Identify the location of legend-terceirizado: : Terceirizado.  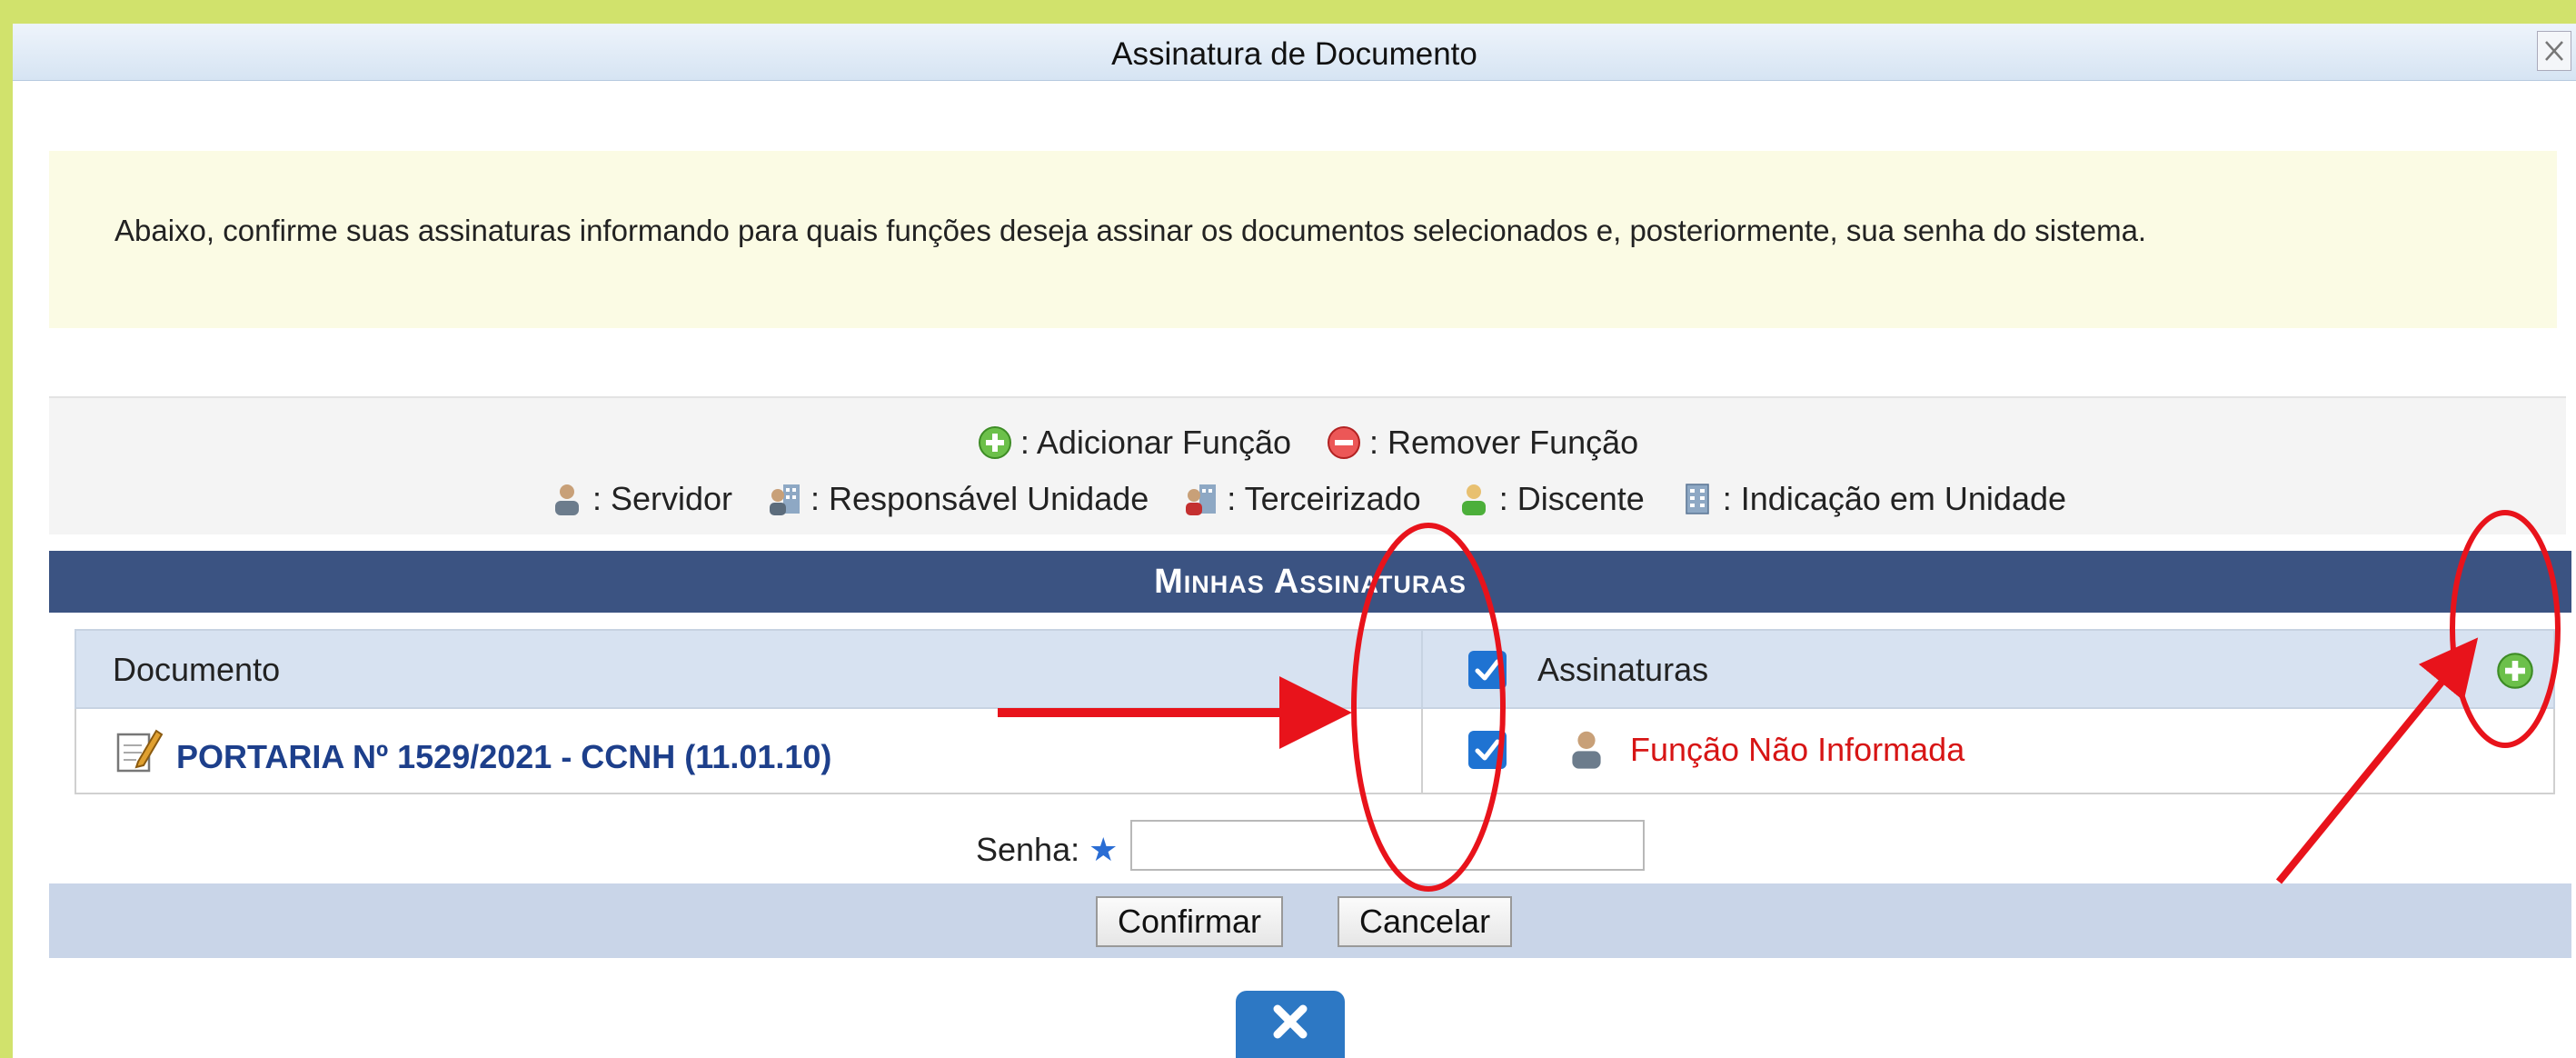
(1302, 499).